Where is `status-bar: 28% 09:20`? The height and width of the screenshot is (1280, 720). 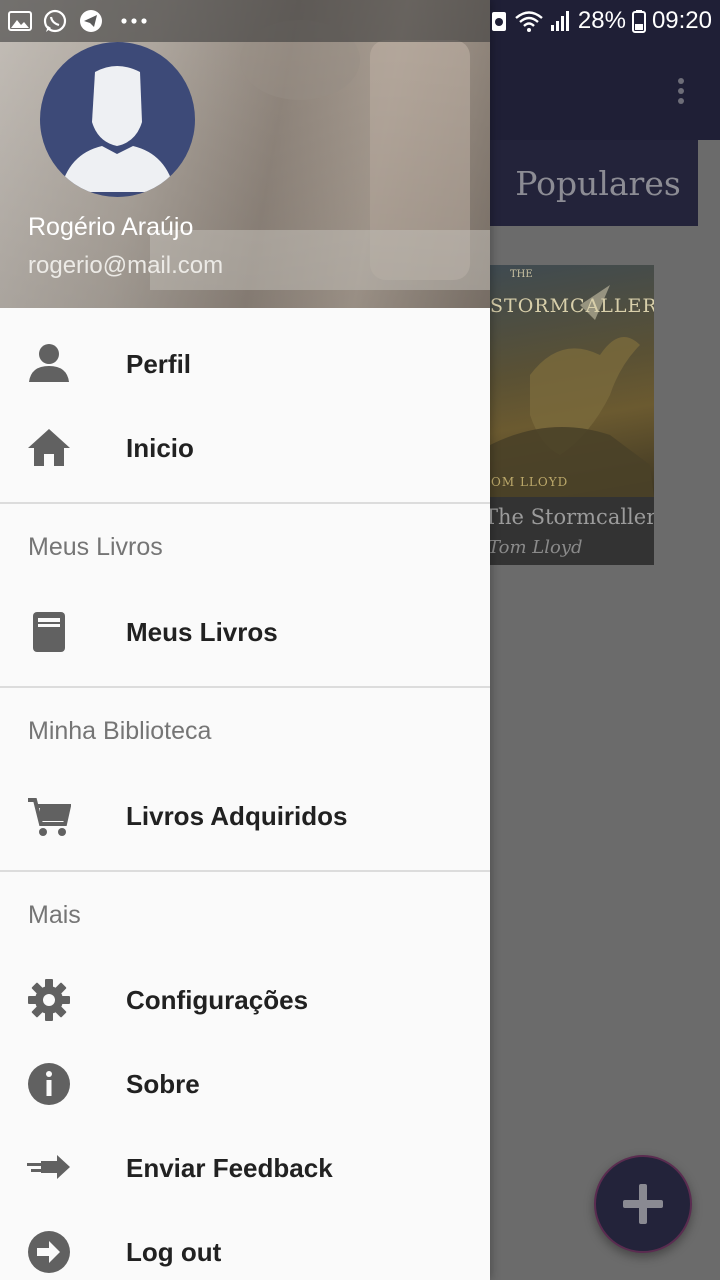
status-bar: 28% 09:20 is located at coordinates (360, 21).